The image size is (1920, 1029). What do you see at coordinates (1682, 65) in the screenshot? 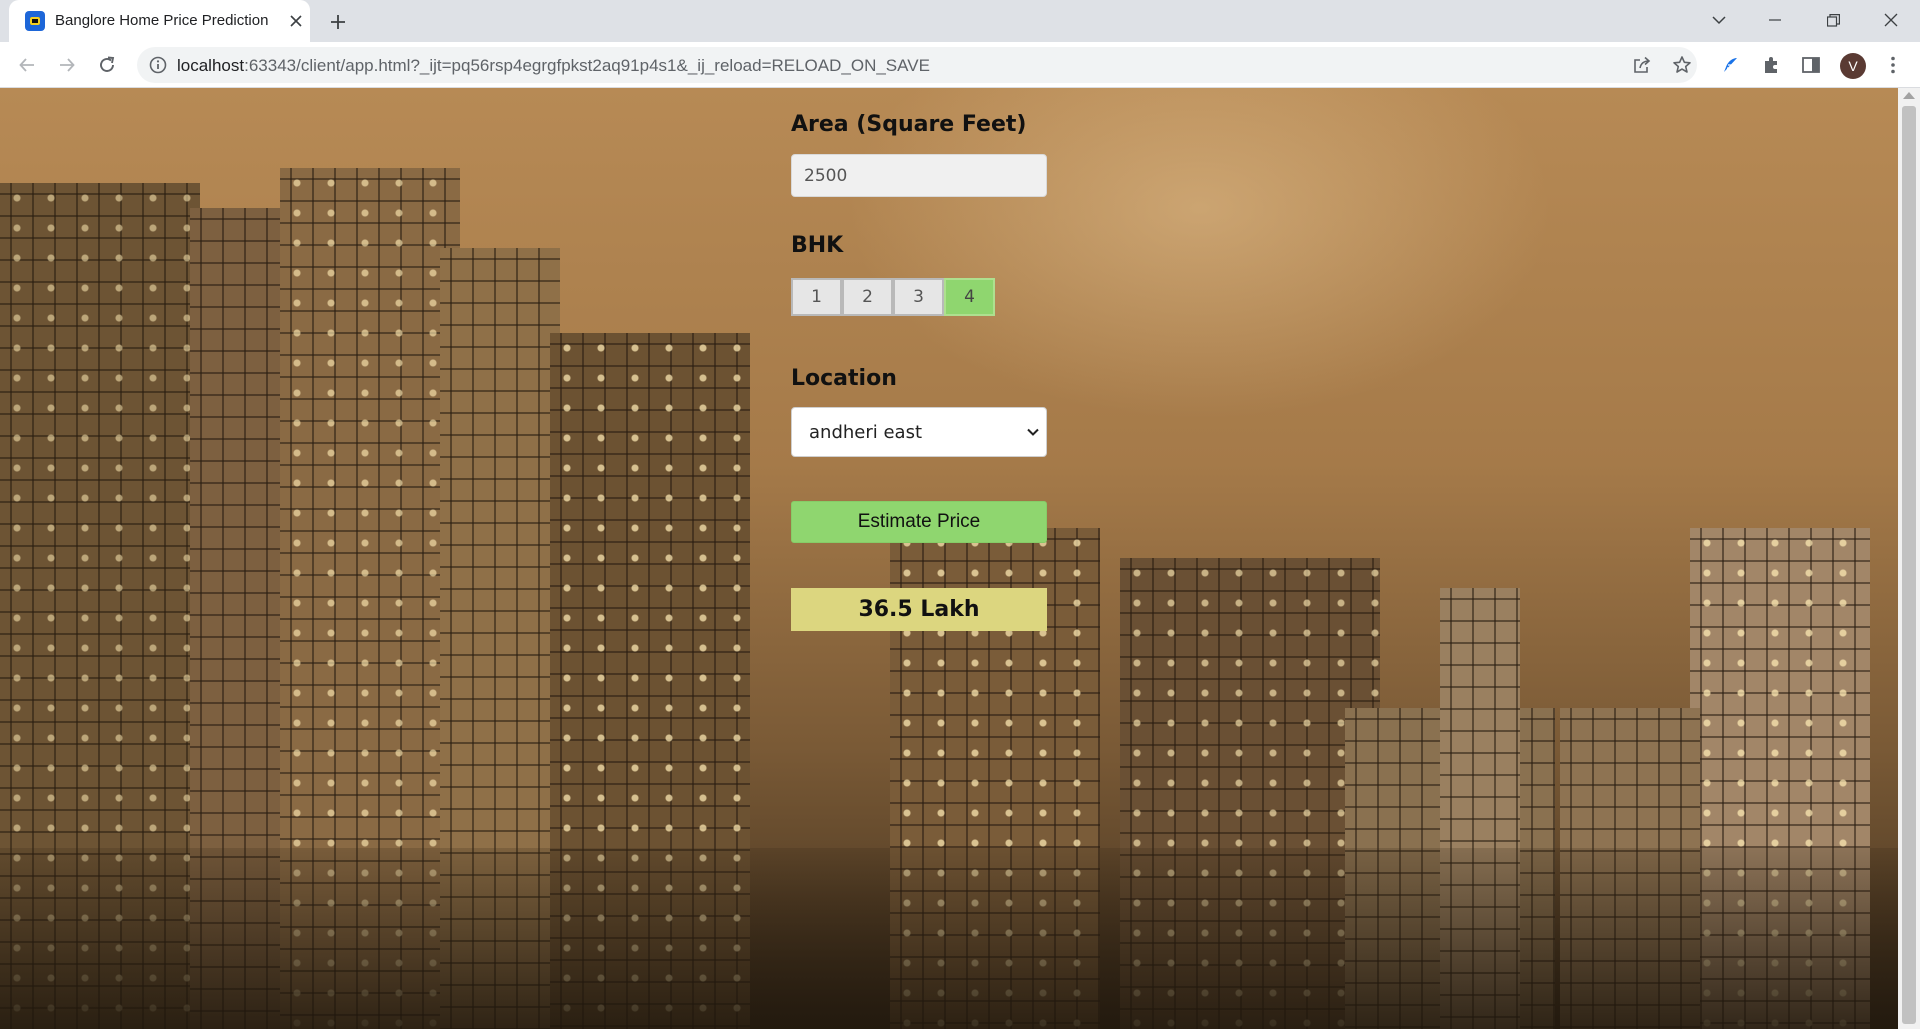
I see `bookmark-star-icon` at bounding box center [1682, 65].